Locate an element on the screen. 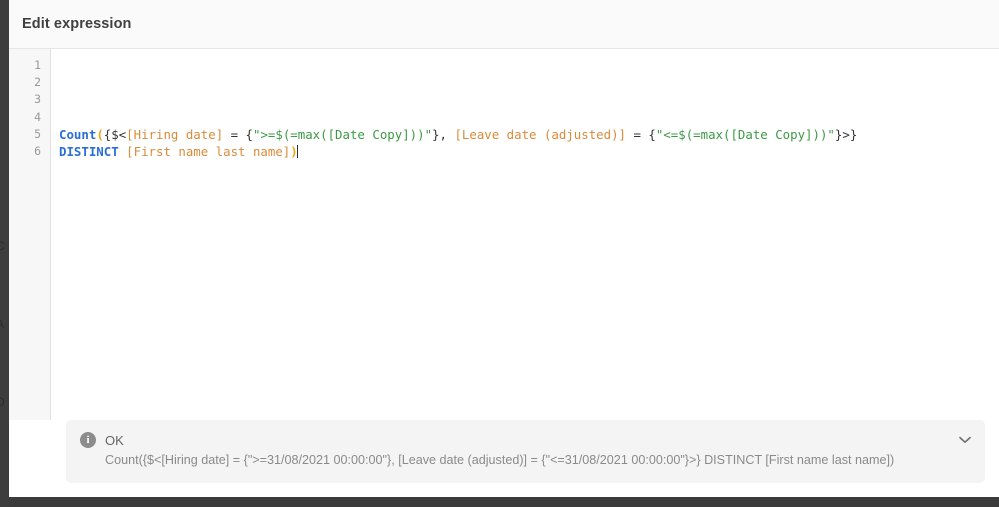 The height and width of the screenshot is (507, 999). text-cursor is located at coordinates (297, 151).